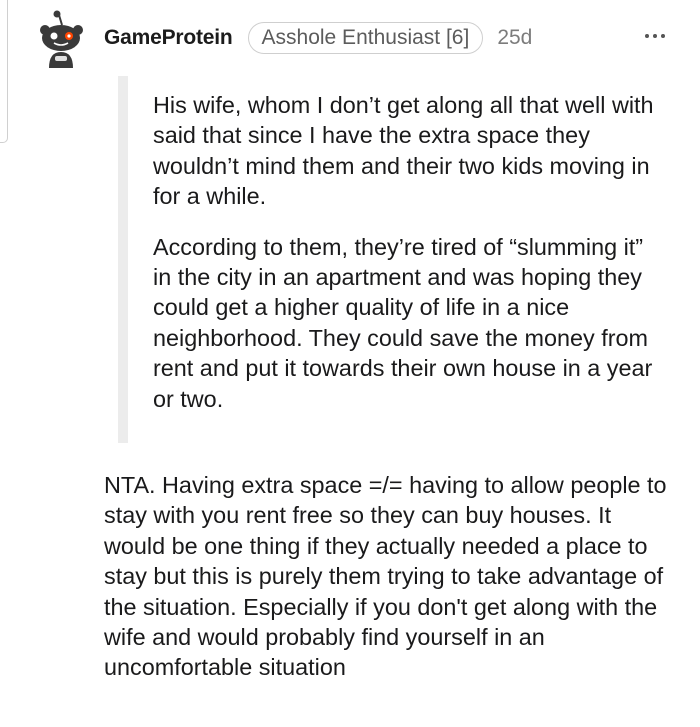 The width and height of the screenshot is (700, 727). Describe the element at coordinates (365, 38) in the screenshot. I see `user-flair: Asshole Enthusiast [6]` at that location.